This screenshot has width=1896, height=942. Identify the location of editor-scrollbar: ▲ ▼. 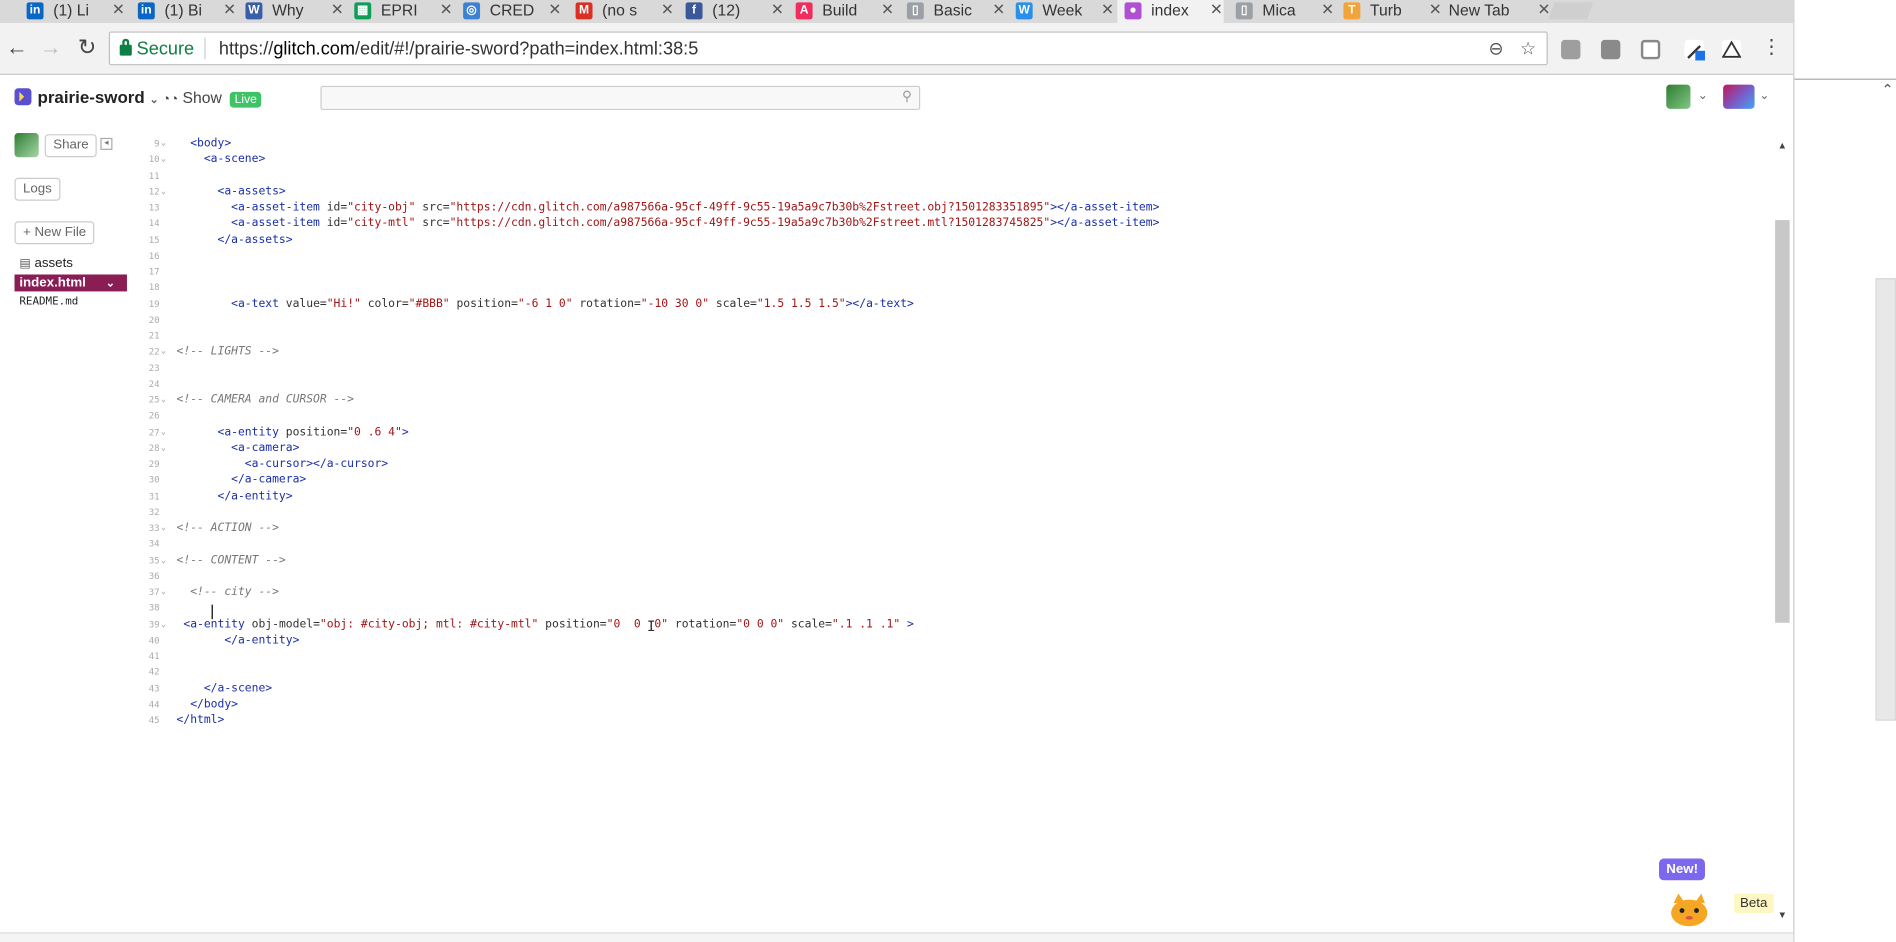
(1782, 528).